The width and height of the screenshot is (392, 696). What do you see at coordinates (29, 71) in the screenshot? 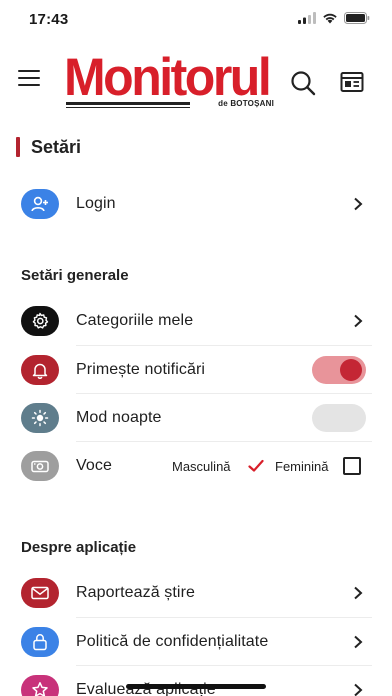
I see `hamburger-icon` at bounding box center [29, 71].